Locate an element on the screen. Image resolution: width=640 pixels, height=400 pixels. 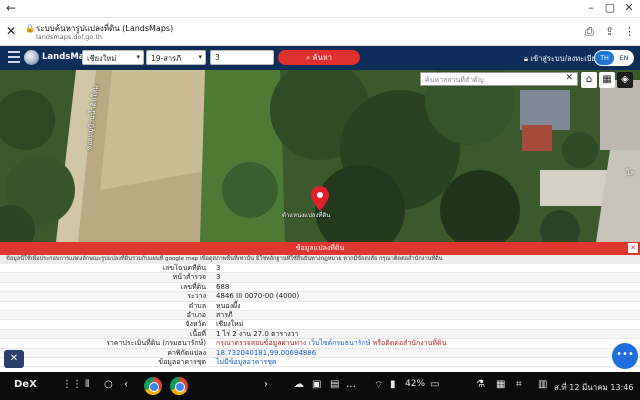
table-row: จังหวัด เชียงใหม่ is located at coordinates (320, 325).